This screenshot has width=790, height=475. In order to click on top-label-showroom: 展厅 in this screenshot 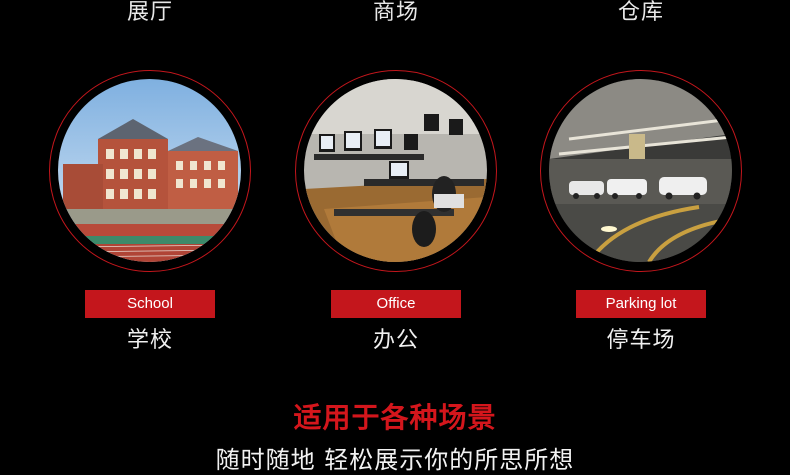, I will do `click(149, 12)`.